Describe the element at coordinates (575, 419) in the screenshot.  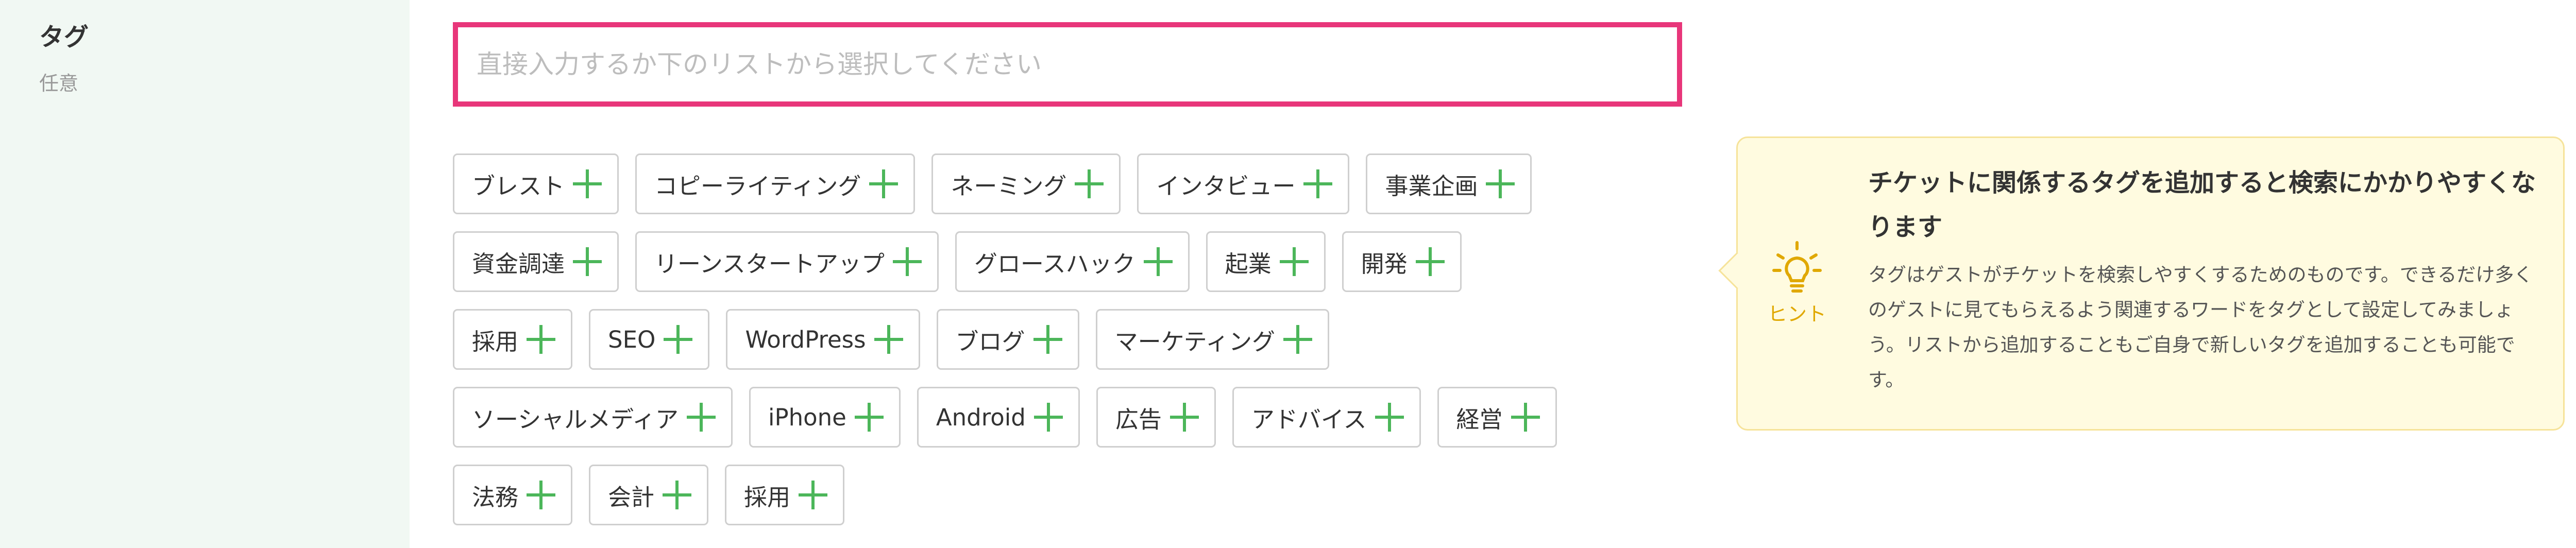
I see `tag-chip-label: ソーシャルメディア` at that location.